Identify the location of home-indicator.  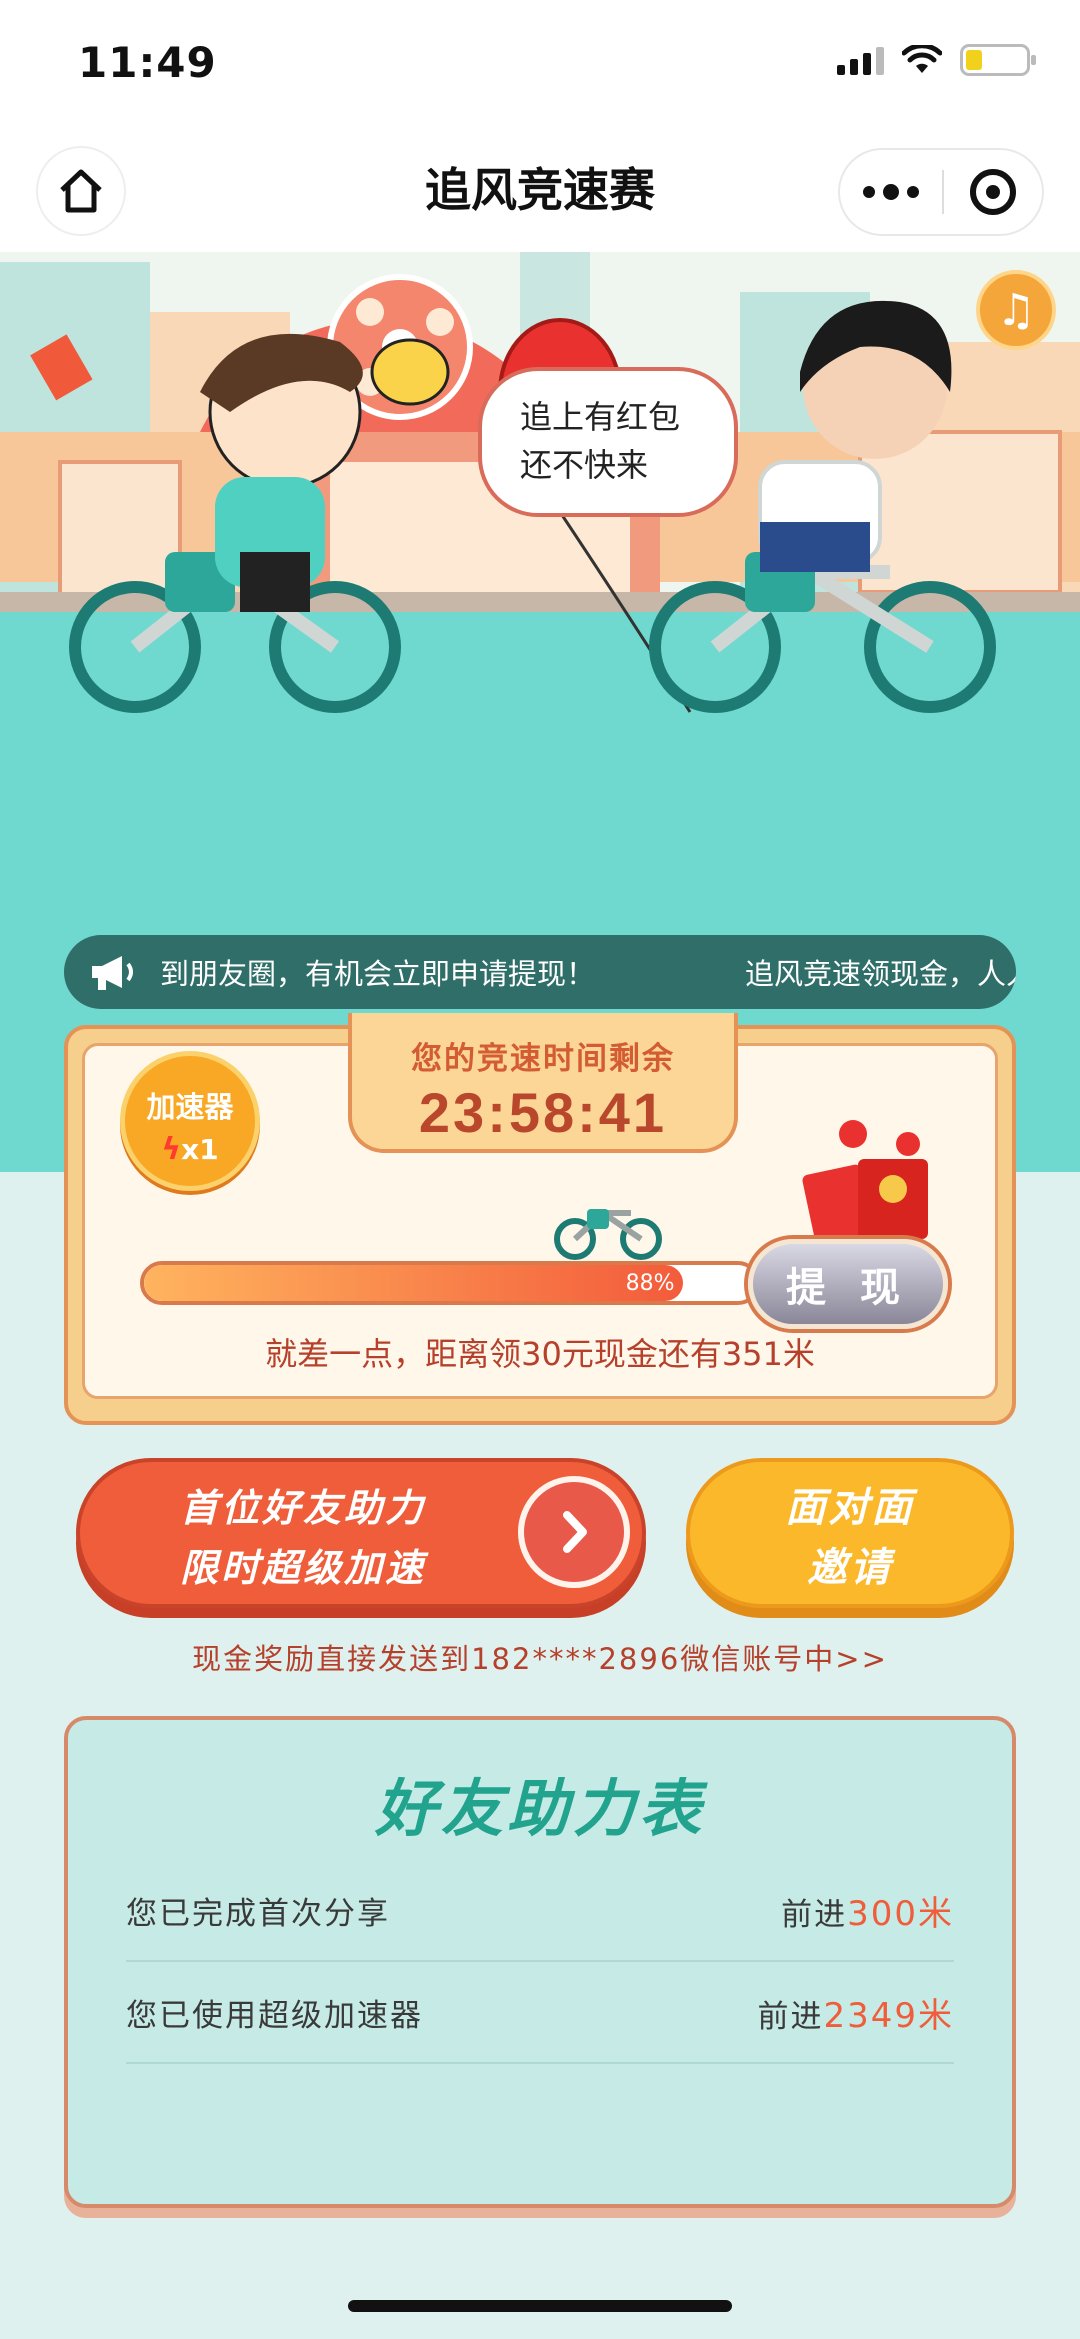
(540, 2306).